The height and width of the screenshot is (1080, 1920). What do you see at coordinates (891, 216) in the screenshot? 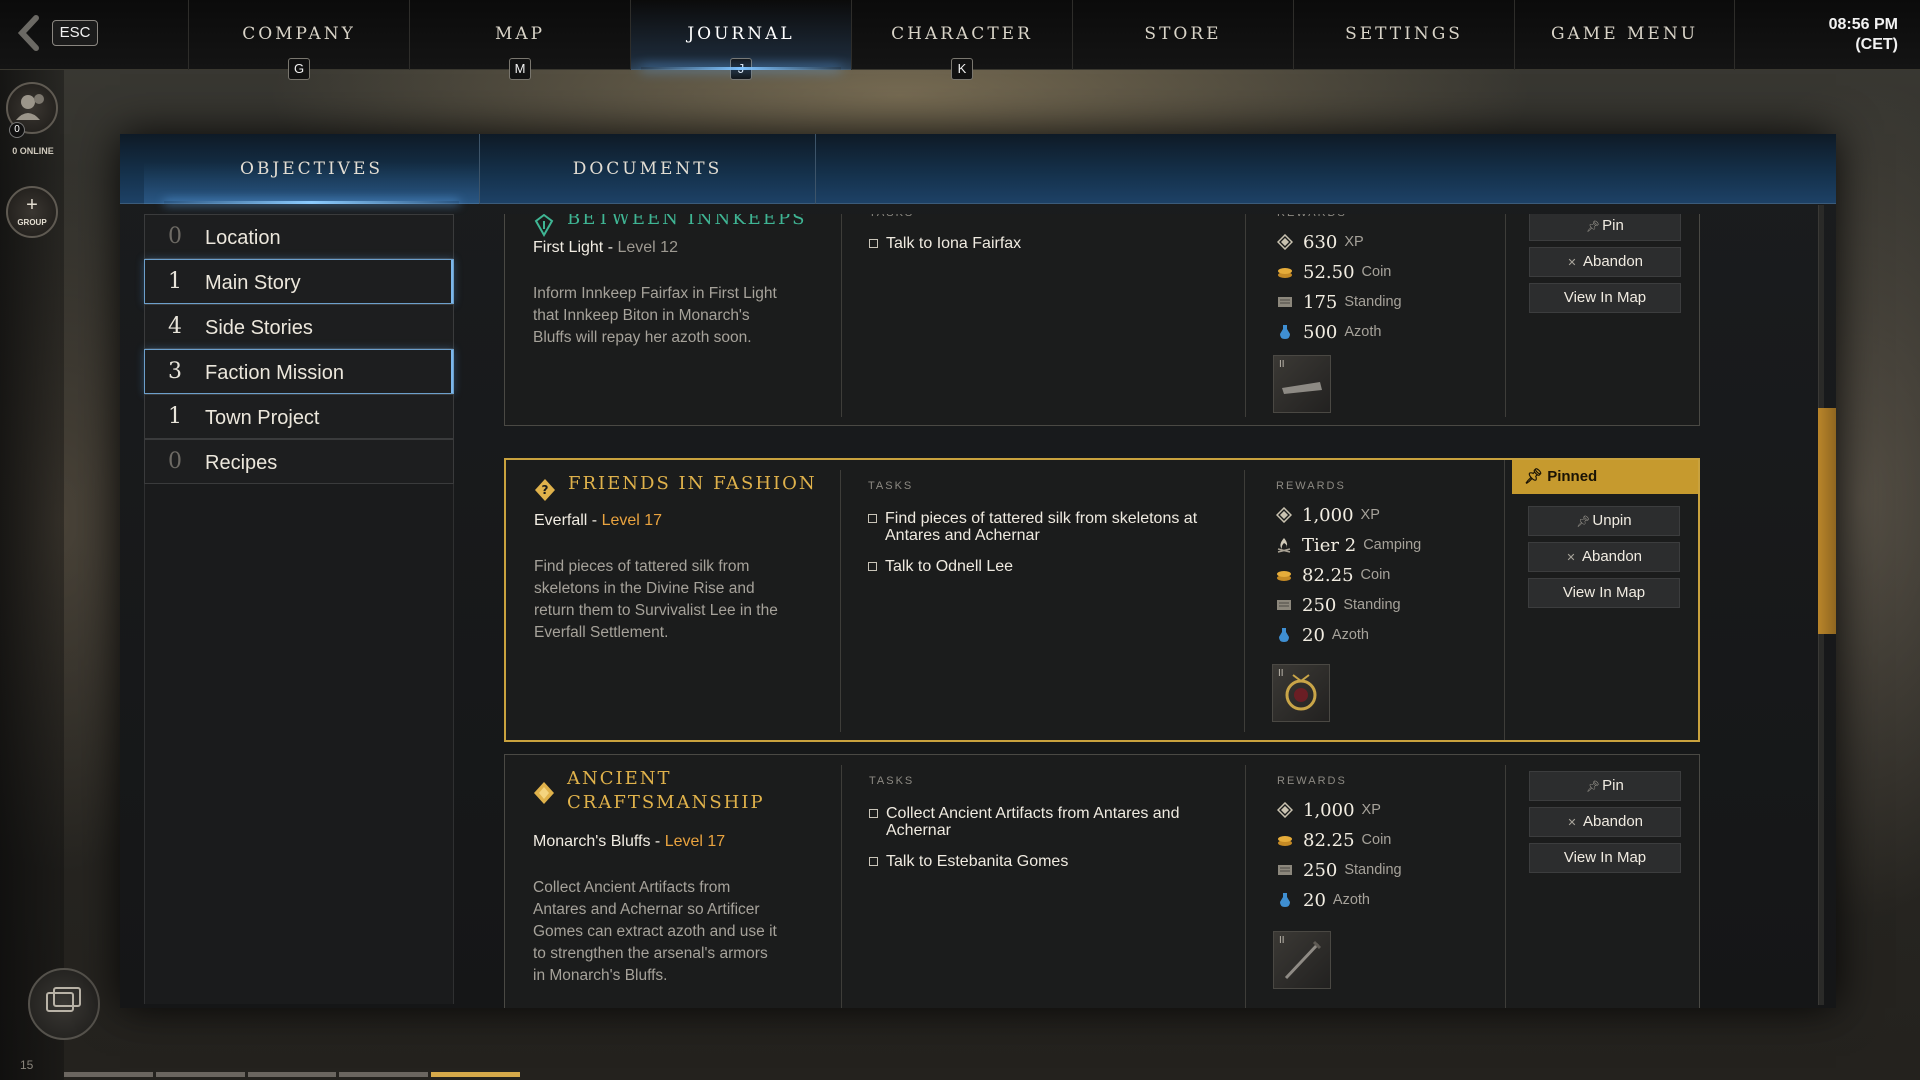
I see `tasks-label: TASKS` at bounding box center [891, 216].